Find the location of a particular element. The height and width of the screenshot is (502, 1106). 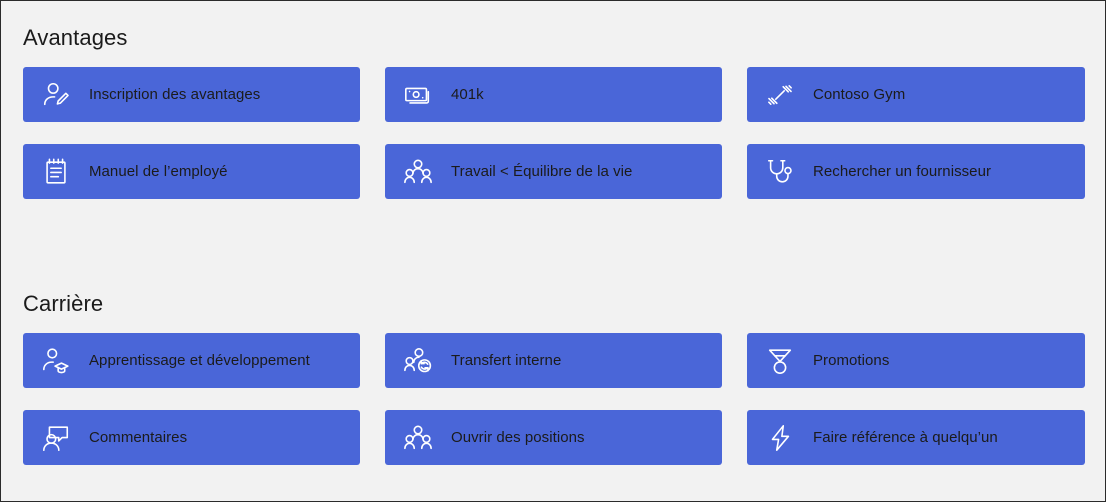

tile-label: Apprentissage et développement is located at coordinates (199, 360).